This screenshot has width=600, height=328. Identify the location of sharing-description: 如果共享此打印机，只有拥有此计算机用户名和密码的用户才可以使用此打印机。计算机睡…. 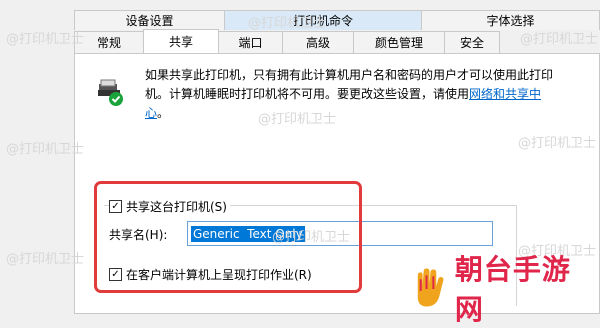
(355, 94).